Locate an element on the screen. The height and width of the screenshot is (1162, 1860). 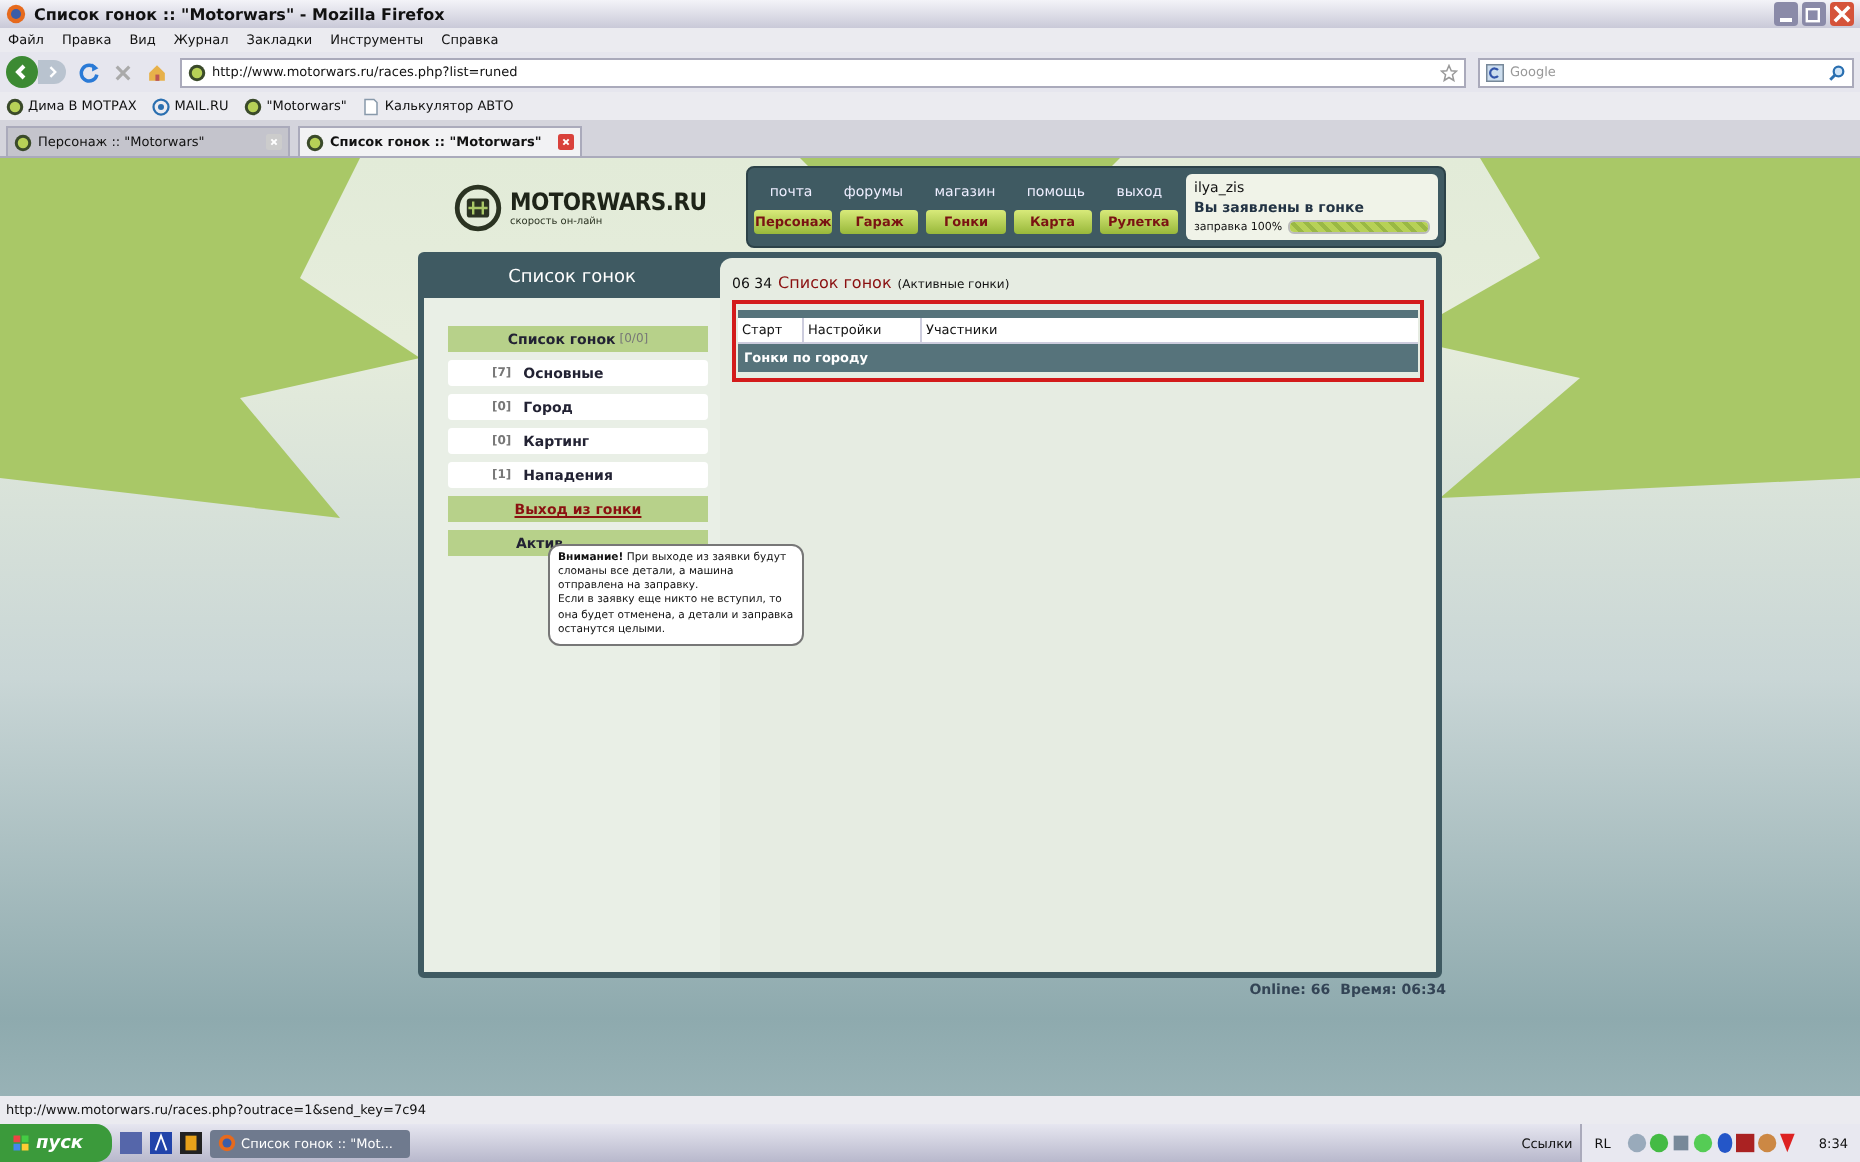
start-button: пуск is located at coordinates (56, 1143).